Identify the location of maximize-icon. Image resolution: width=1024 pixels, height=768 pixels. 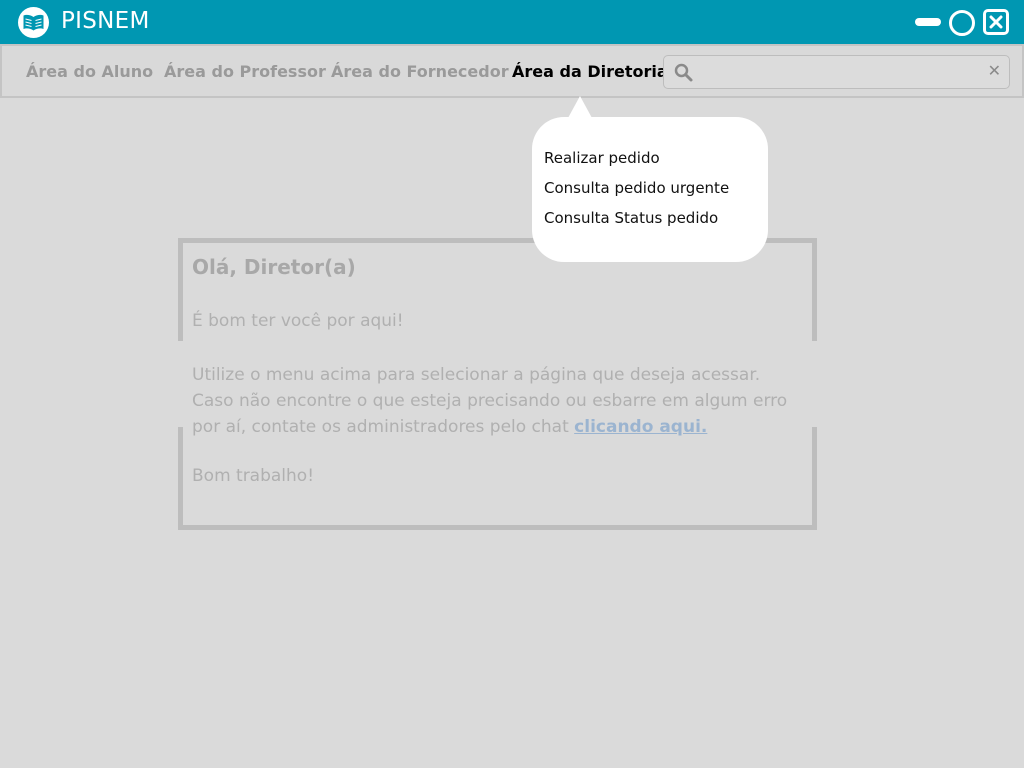
(962, 23).